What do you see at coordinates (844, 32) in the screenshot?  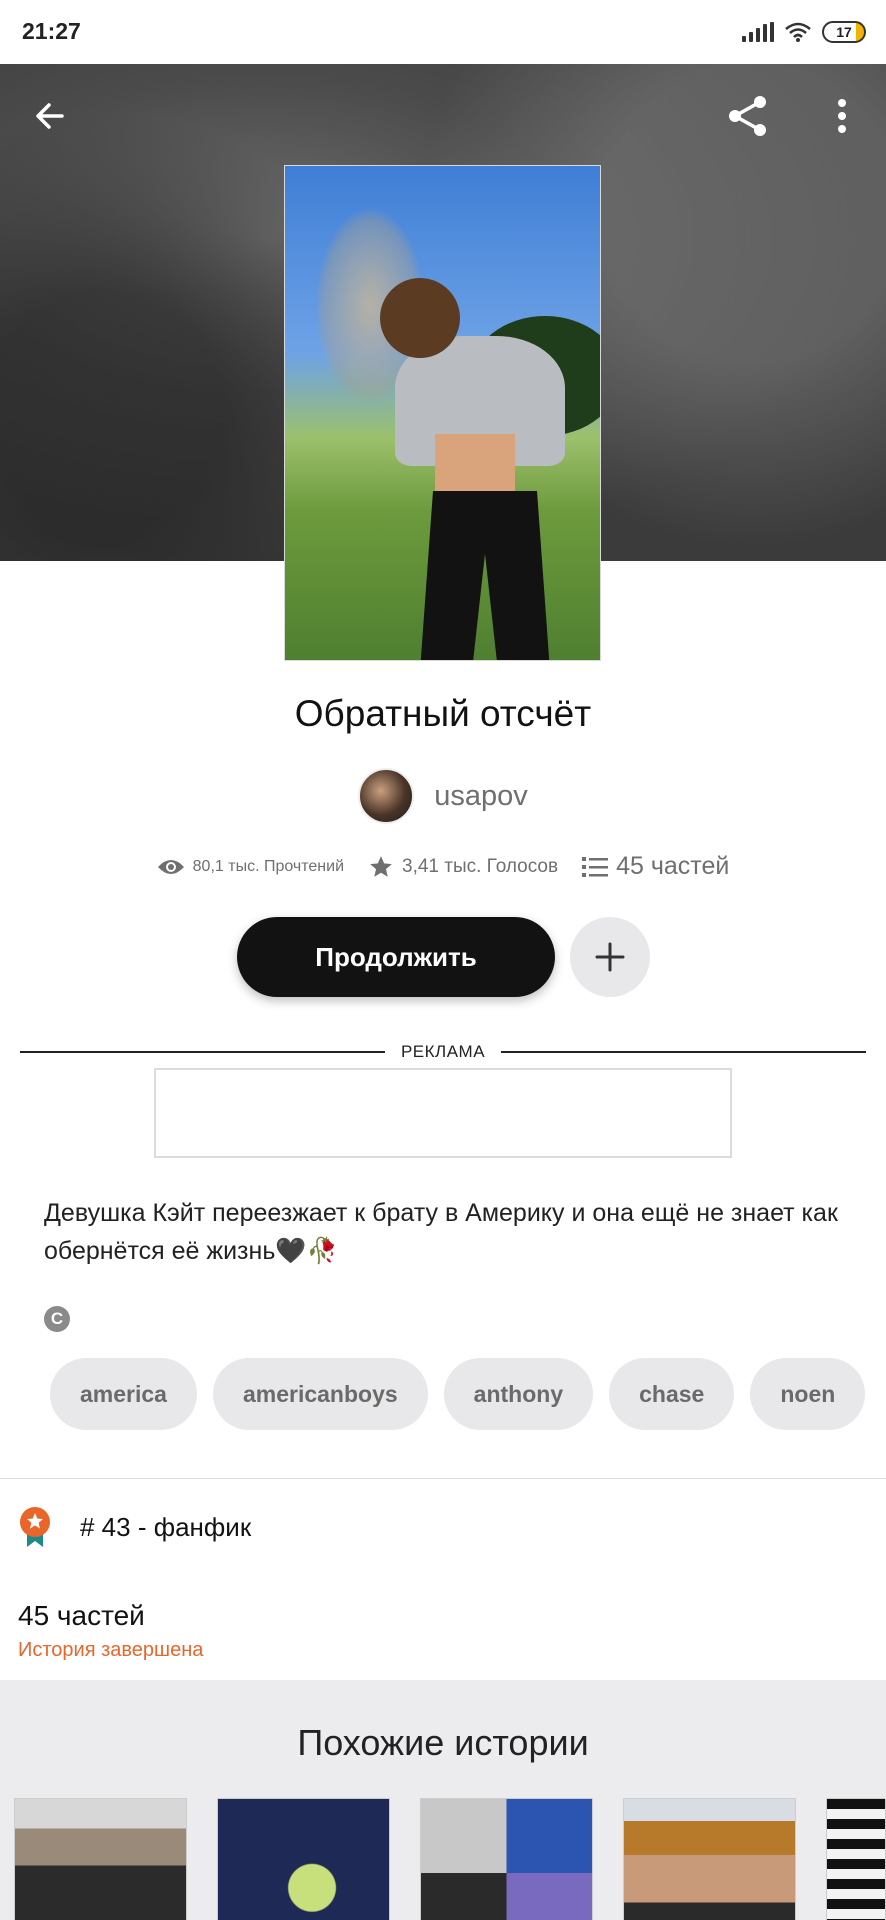 I see `battery-icon: 17` at bounding box center [844, 32].